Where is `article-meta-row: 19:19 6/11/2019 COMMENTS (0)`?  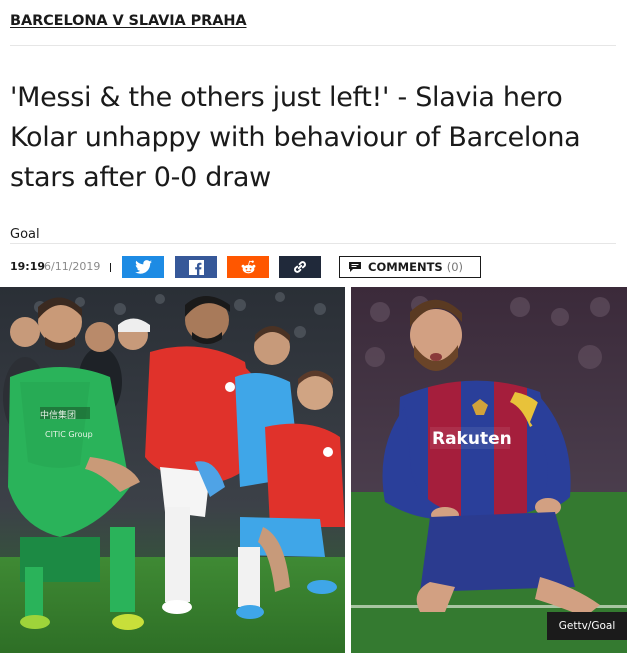 article-meta-row: 19:19 6/11/2019 COMMENTS (0) is located at coordinates (313, 267).